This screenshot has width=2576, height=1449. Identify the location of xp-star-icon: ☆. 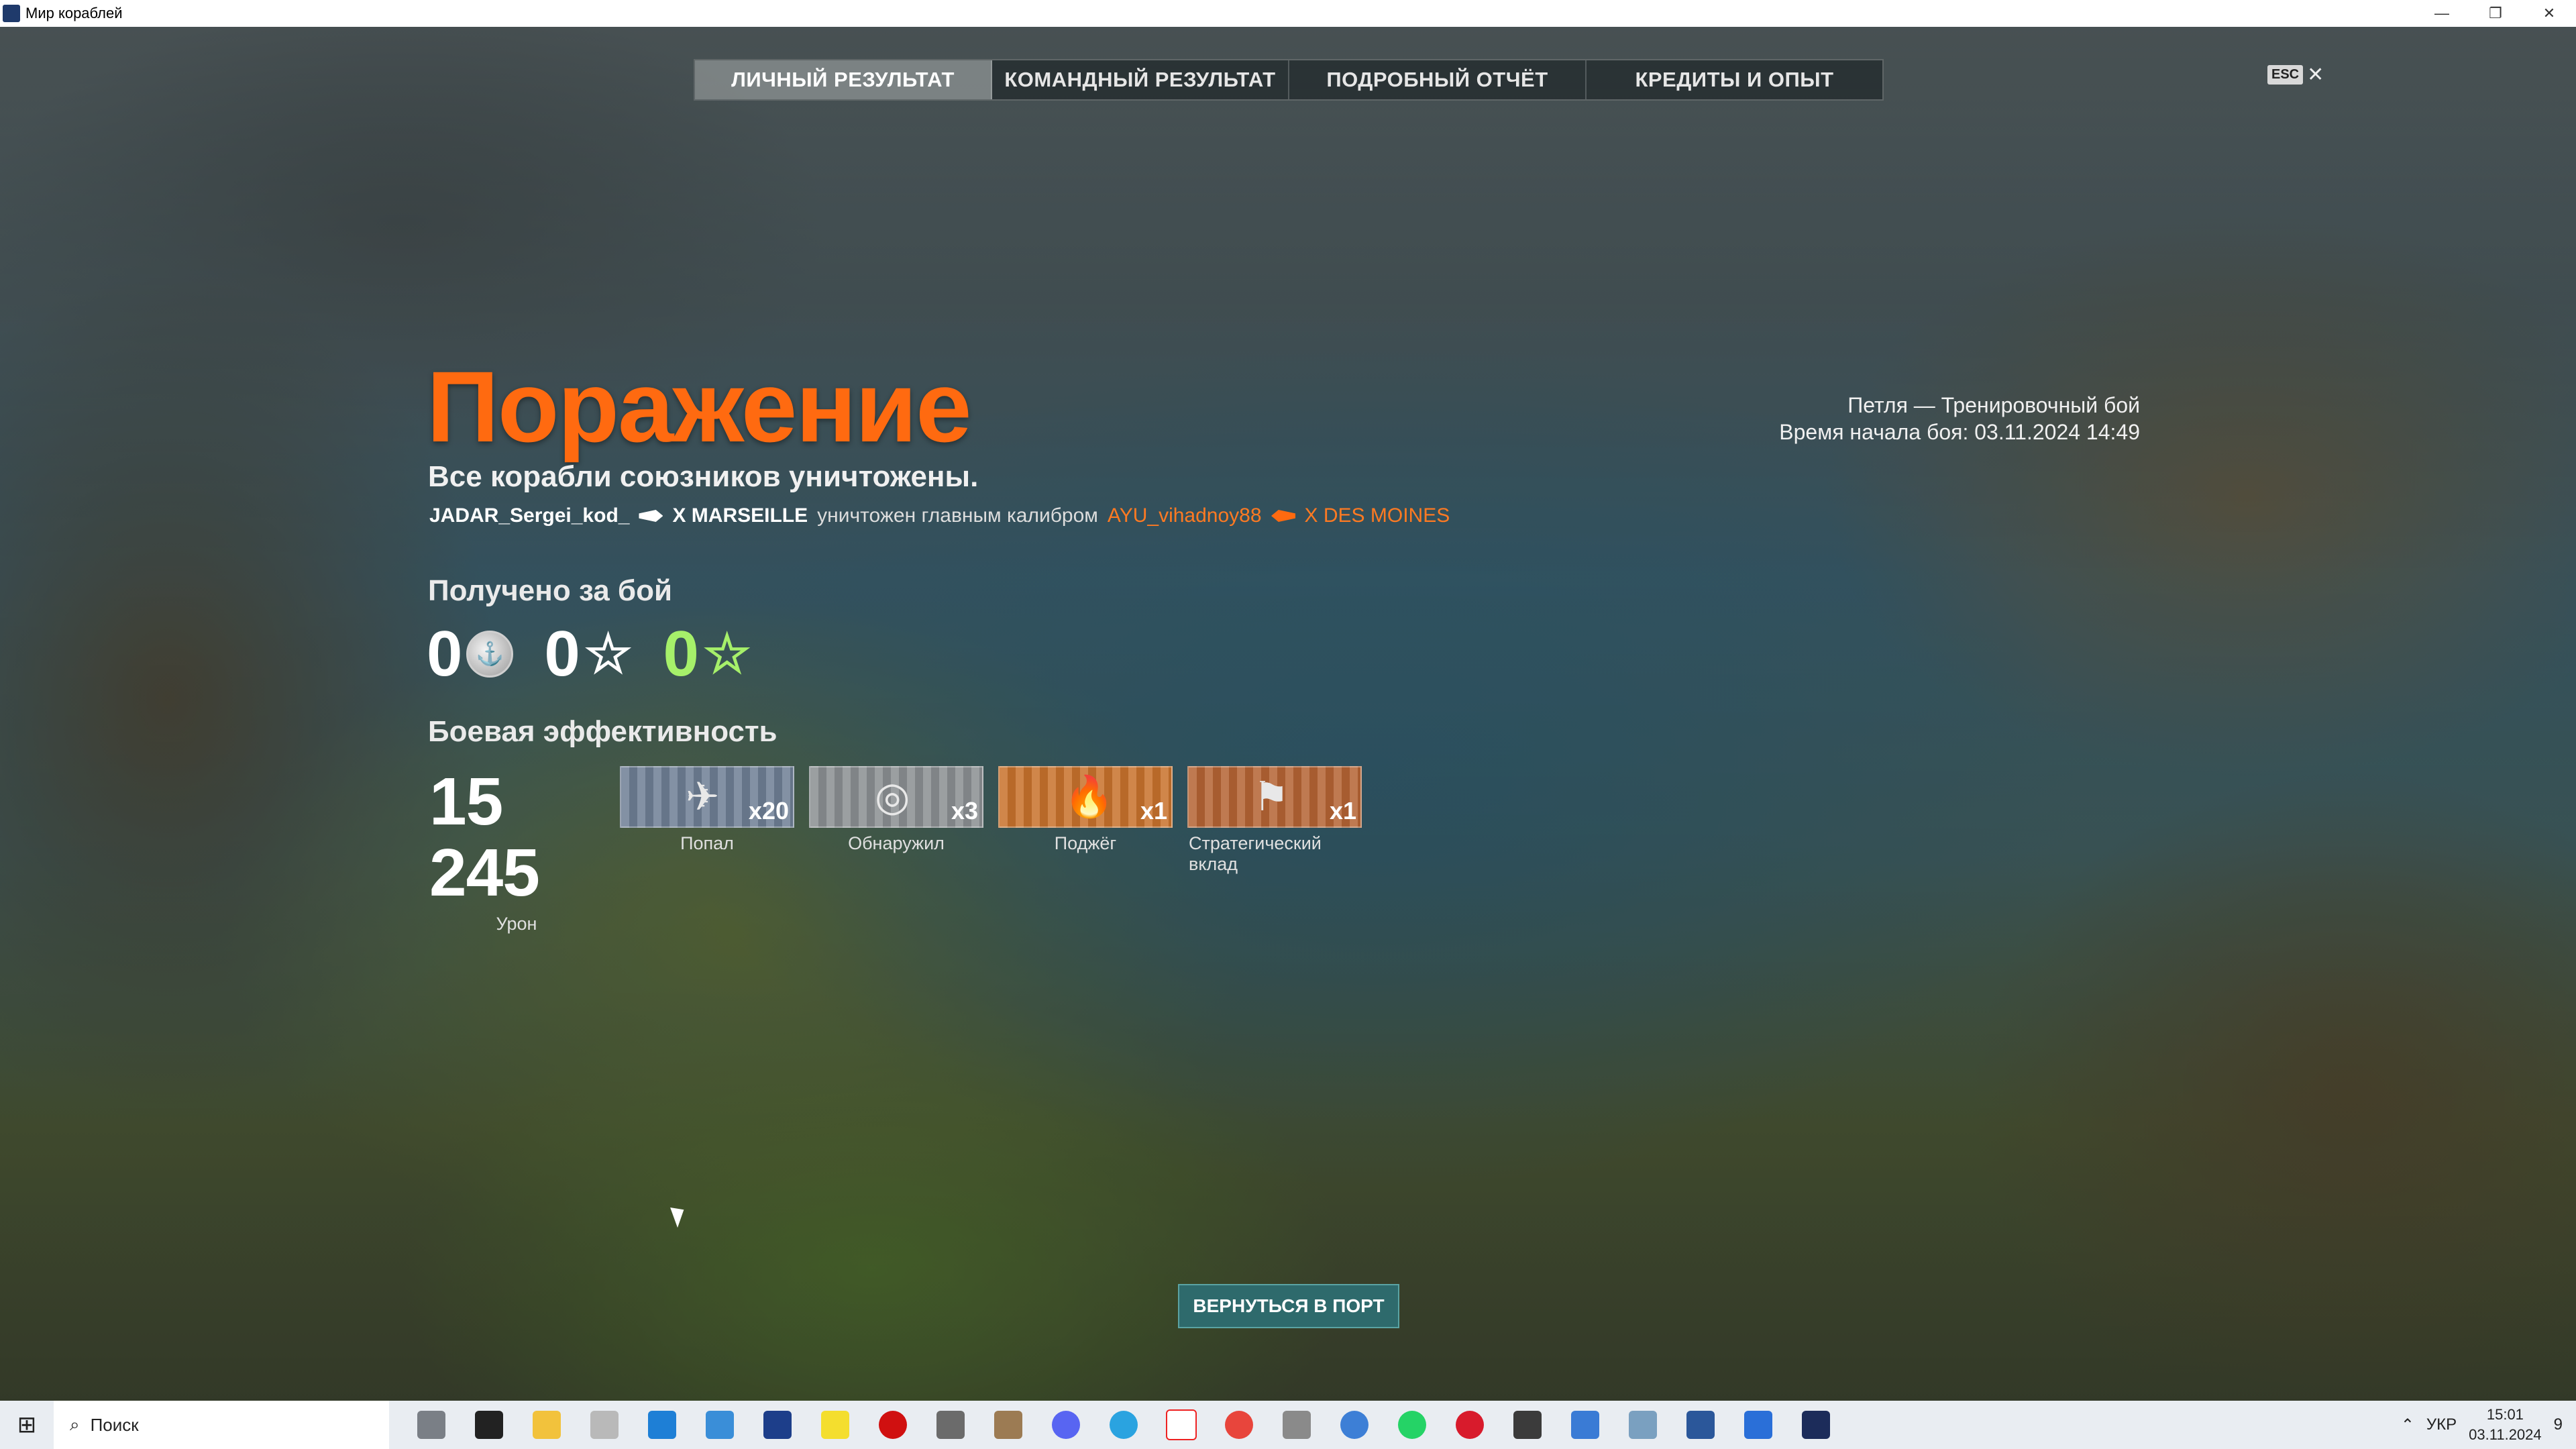
(608, 654).